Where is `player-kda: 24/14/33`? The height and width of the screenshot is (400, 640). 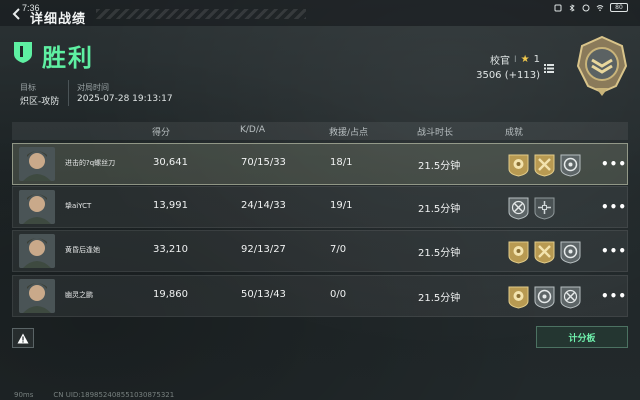 player-kda: 24/14/33 is located at coordinates (263, 205).